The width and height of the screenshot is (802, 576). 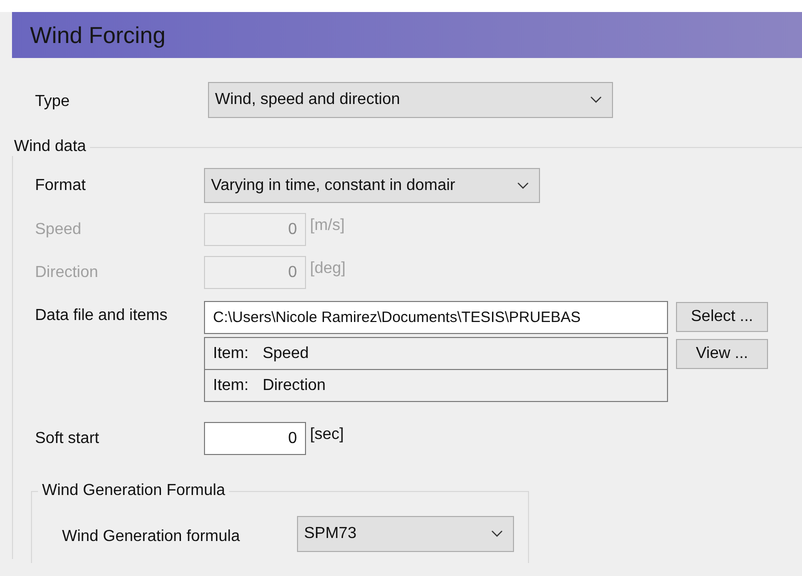 I want to click on dropdown: Varying in time, constant in domair, so click(x=372, y=185).